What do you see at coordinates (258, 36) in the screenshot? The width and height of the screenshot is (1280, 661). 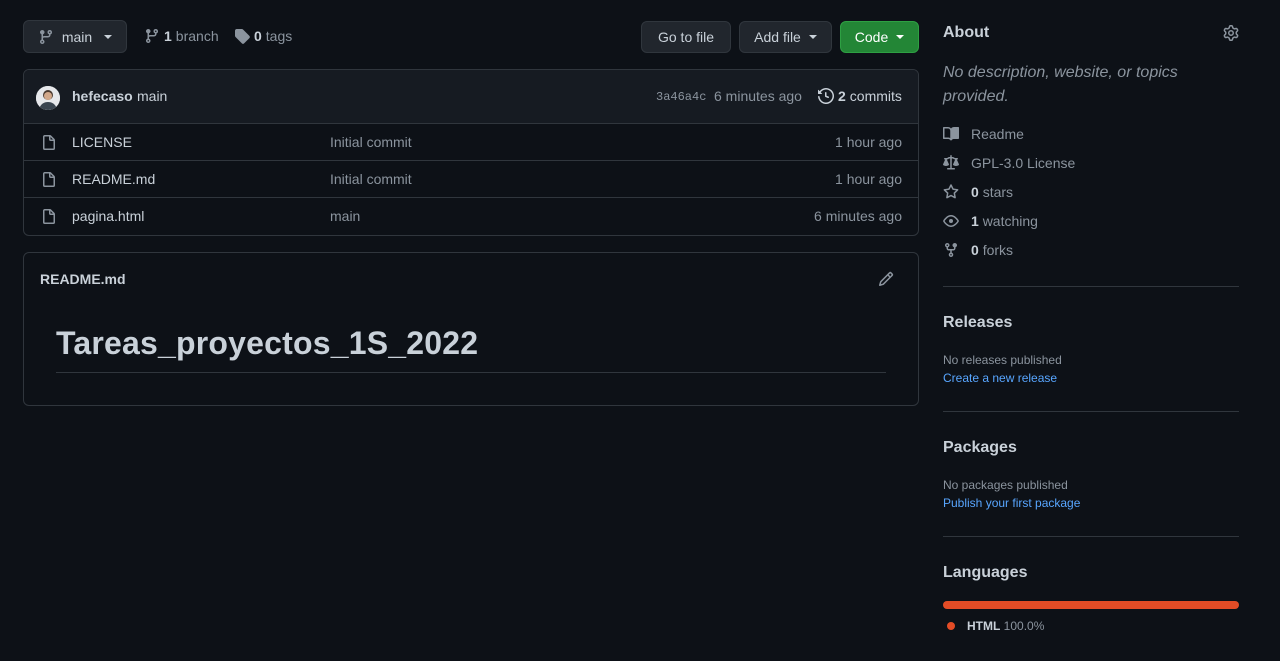 I see `tag-count: 0` at bounding box center [258, 36].